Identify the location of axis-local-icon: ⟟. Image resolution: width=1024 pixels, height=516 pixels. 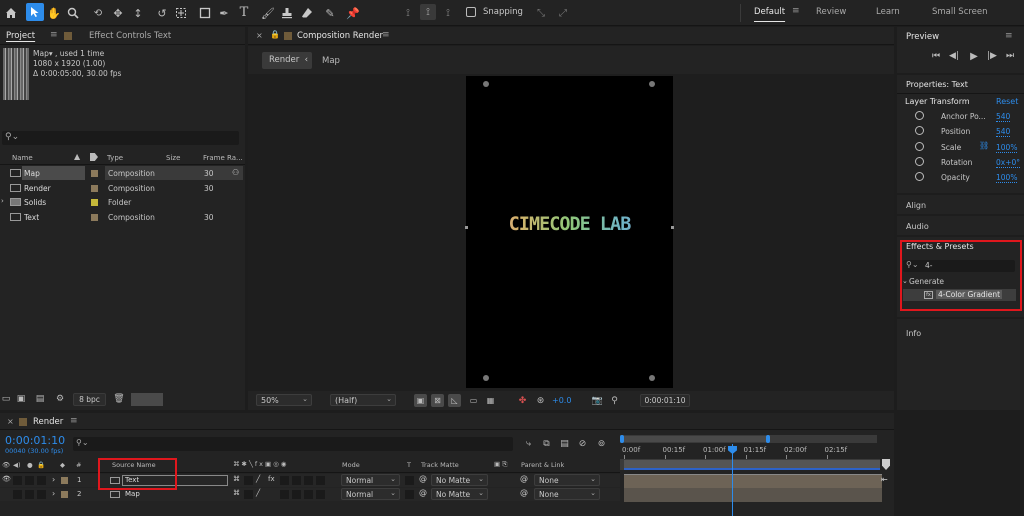
(408, 13).